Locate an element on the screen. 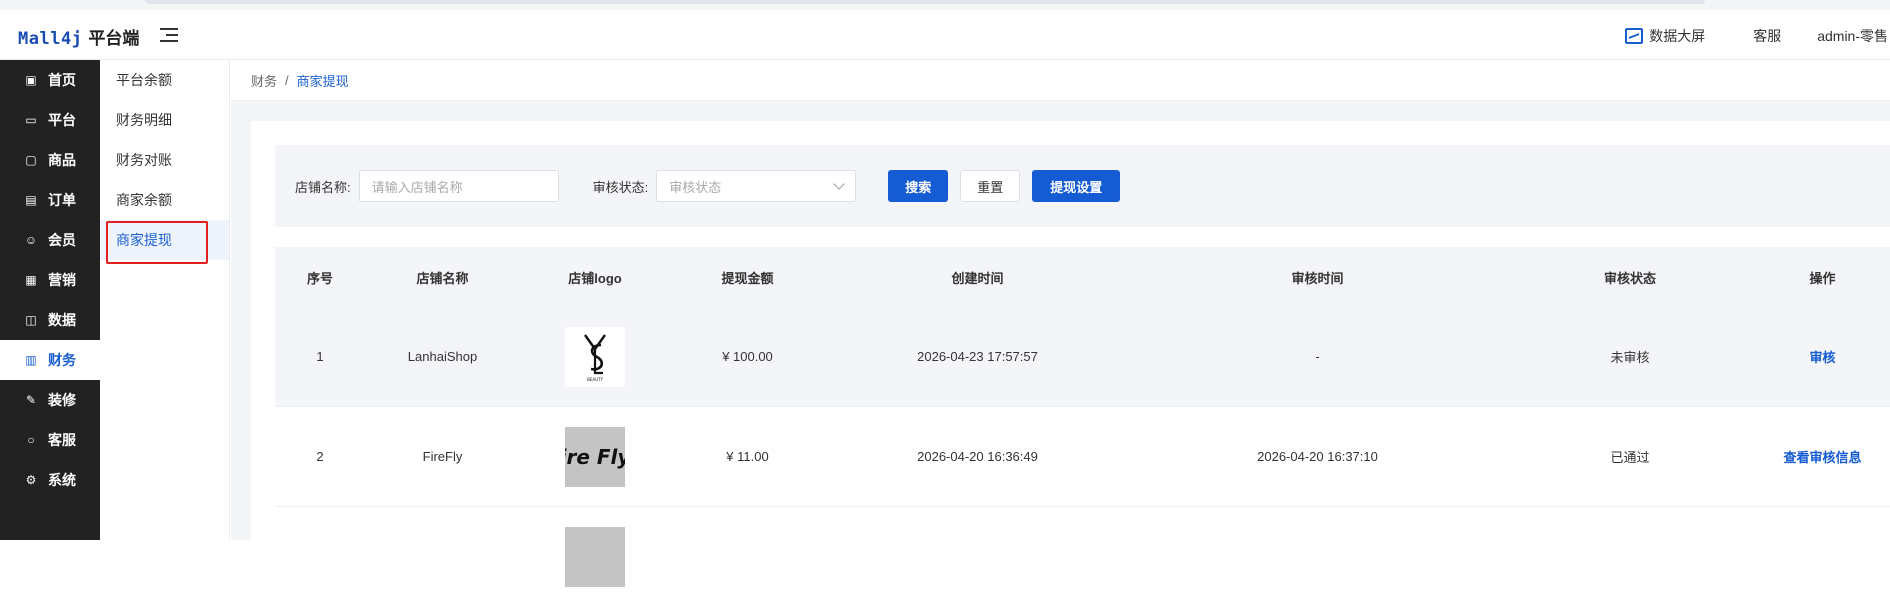  header-action: 操作 is located at coordinates (1822, 278).